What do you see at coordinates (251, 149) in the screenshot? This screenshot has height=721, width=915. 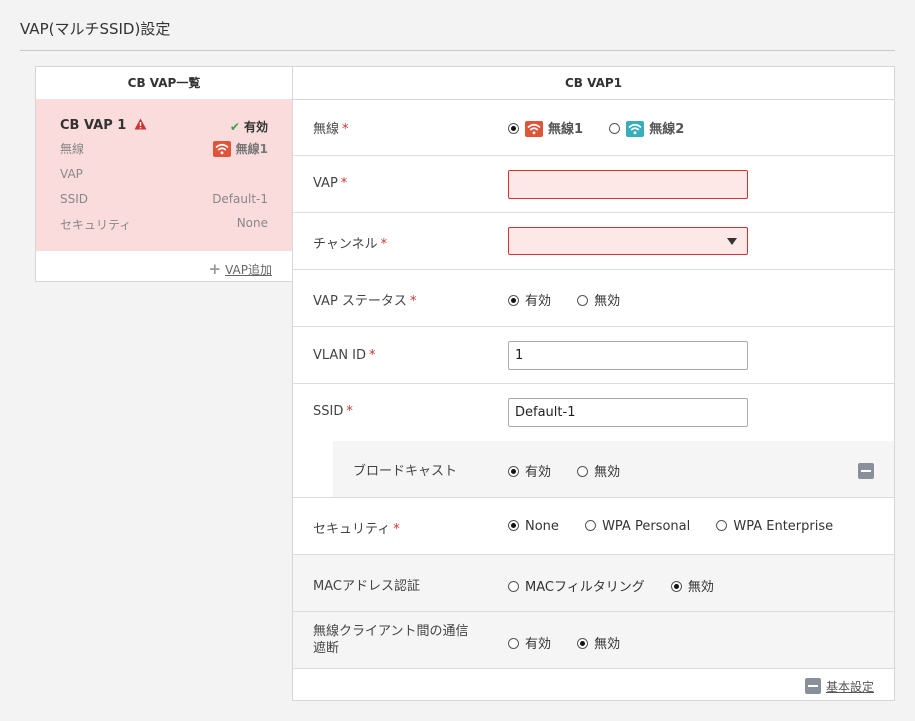 I see `vap-card-radio-value: 無線1` at bounding box center [251, 149].